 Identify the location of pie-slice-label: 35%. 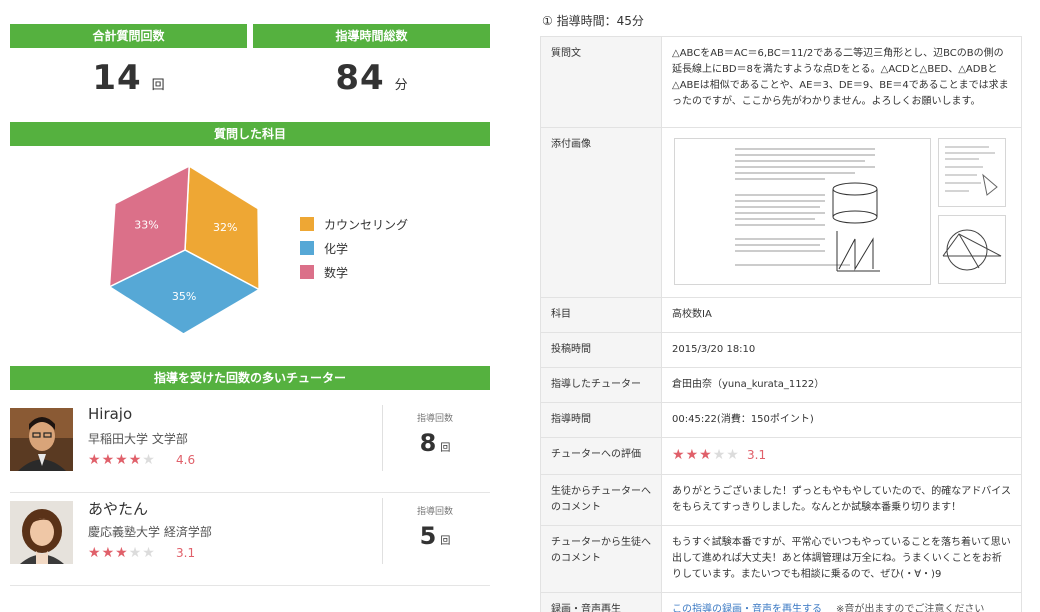
(184, 296).